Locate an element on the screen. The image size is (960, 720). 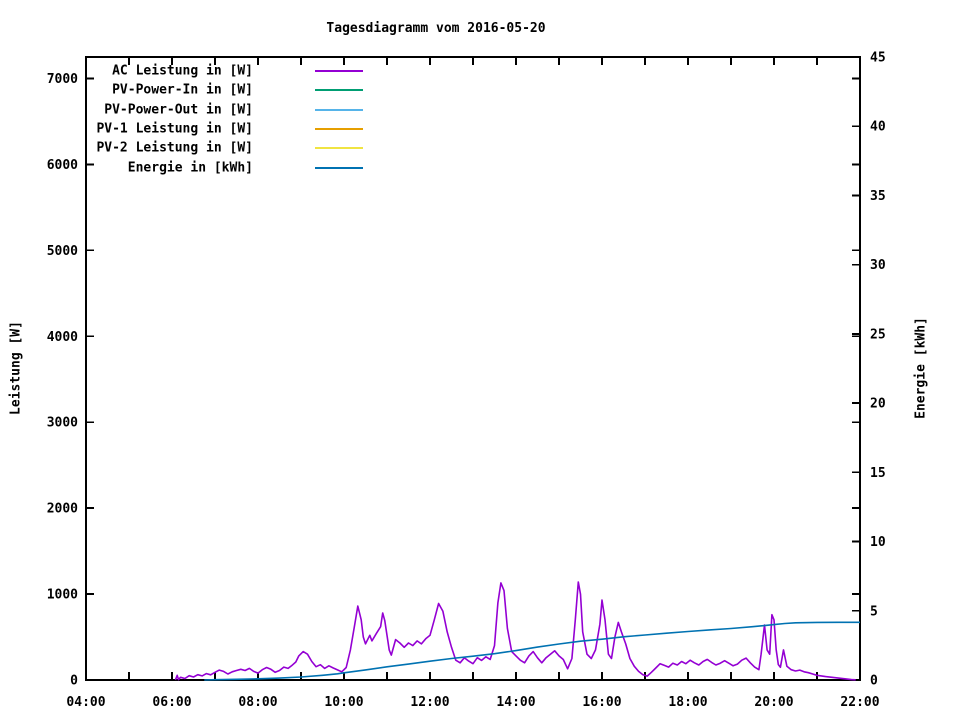
x-tick-label: 06:00 is located at coordinates (171, 702).